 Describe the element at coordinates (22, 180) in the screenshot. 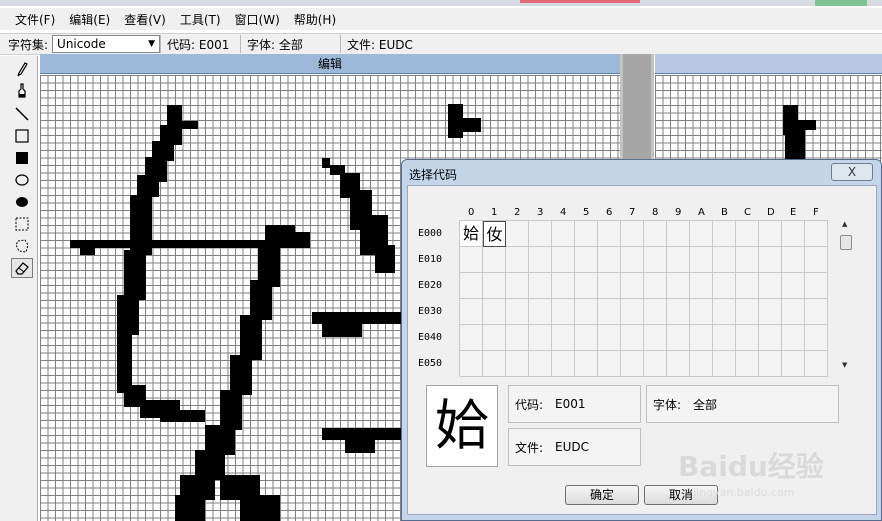

I see `hollow-ellipse-icon` at that location.